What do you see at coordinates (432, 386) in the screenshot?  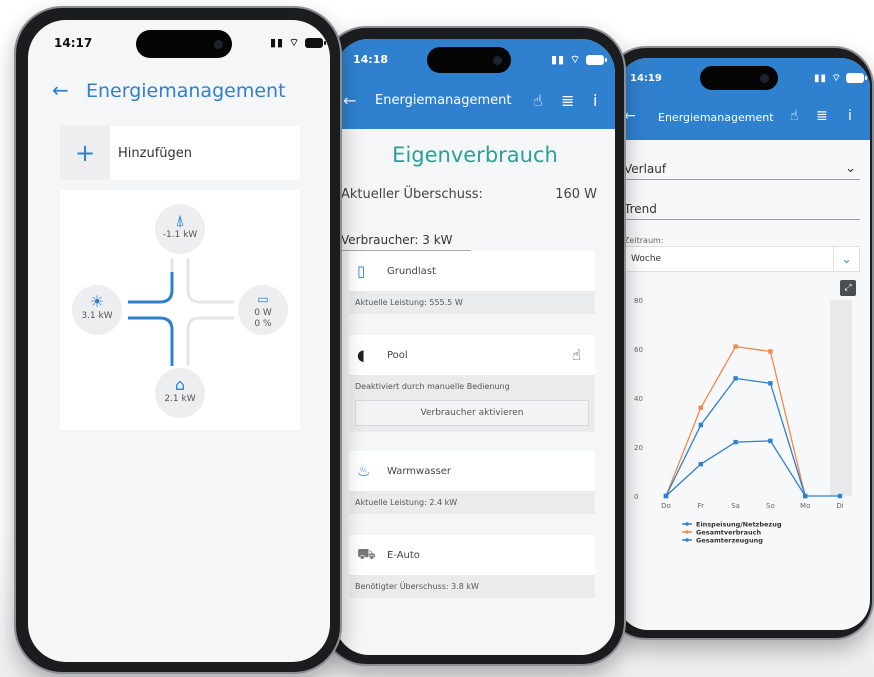 I see `consumer-detail: Deaktiviert durch manuelle Bedienung` at bounding box center [432, 386].